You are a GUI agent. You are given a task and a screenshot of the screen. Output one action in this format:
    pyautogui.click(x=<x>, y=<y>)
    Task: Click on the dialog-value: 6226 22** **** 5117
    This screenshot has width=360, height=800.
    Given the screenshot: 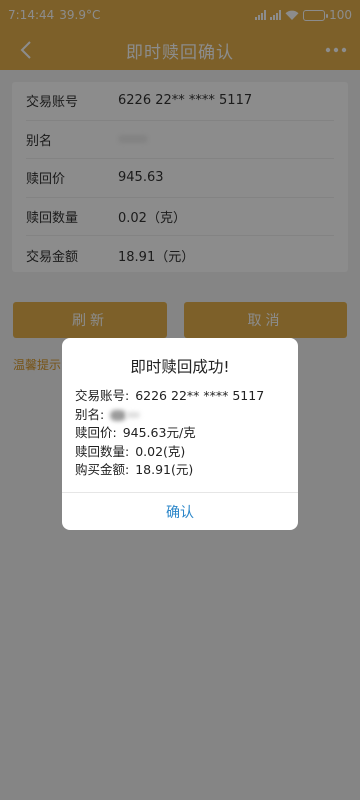 What is the action you would take?
    pyautogui.click(x=200, y=395)
    